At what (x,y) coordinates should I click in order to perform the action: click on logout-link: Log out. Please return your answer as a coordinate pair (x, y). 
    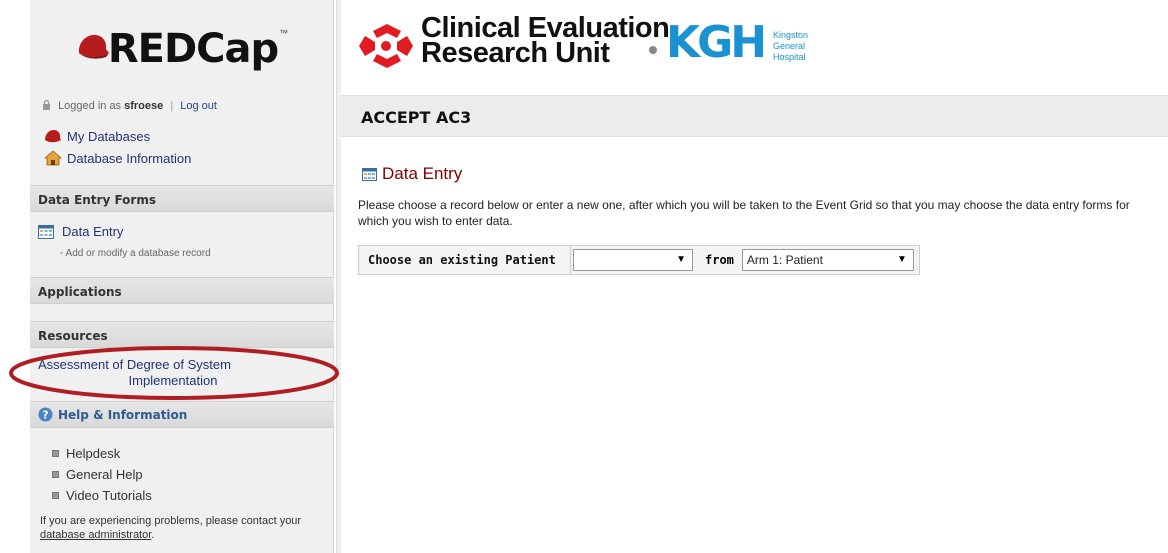
    Looking at the image, I should click on (198, 106).